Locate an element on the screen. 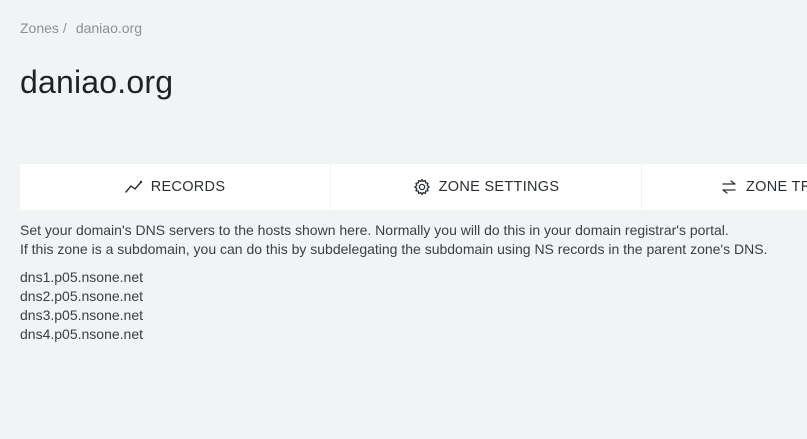 This screenshot has height=439, width=807. nameserver-item: dns2.p05.nsone.net is located at coordinates (81, 296).